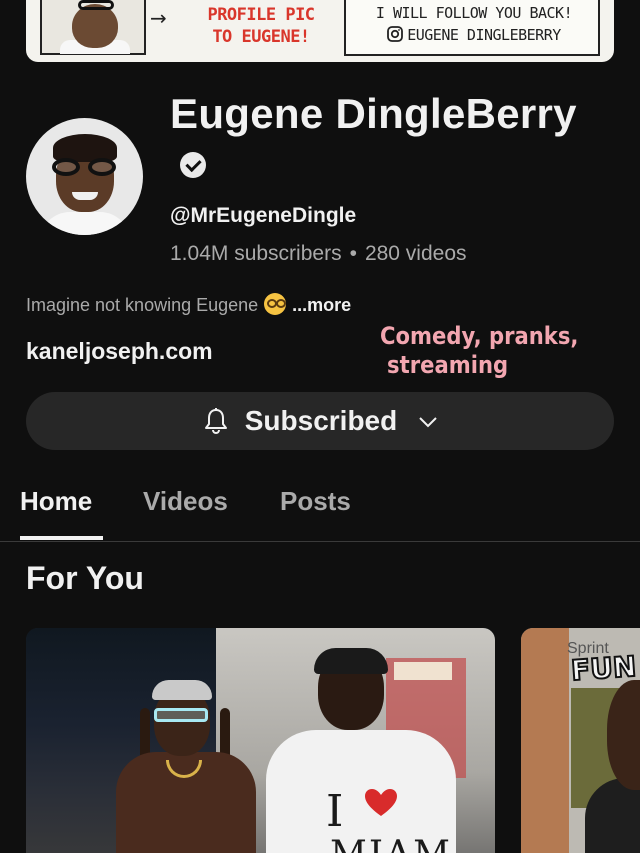  Describe the element at coordinates (261, 26) in the screenshot. I see `banner-red-text: PROFILE PIC TO EUGENE!` at that location.